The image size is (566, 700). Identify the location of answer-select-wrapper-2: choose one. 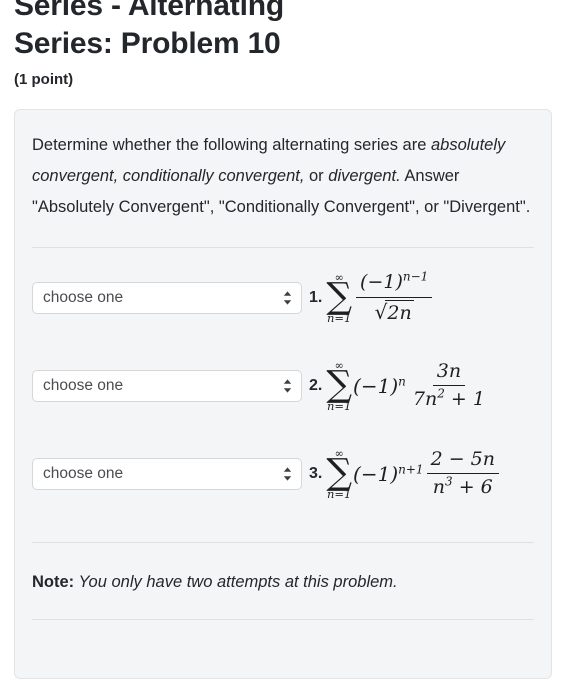
(167, 386).